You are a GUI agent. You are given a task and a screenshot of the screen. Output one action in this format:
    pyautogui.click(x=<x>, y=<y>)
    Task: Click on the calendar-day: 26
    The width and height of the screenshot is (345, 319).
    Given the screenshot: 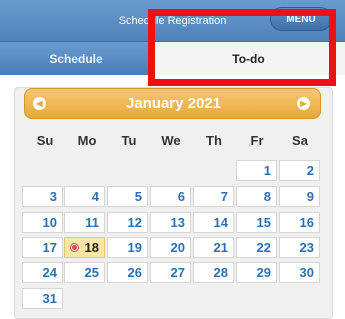 What is the action you would take?
    pyautogui.click(x=127, y=272)
    